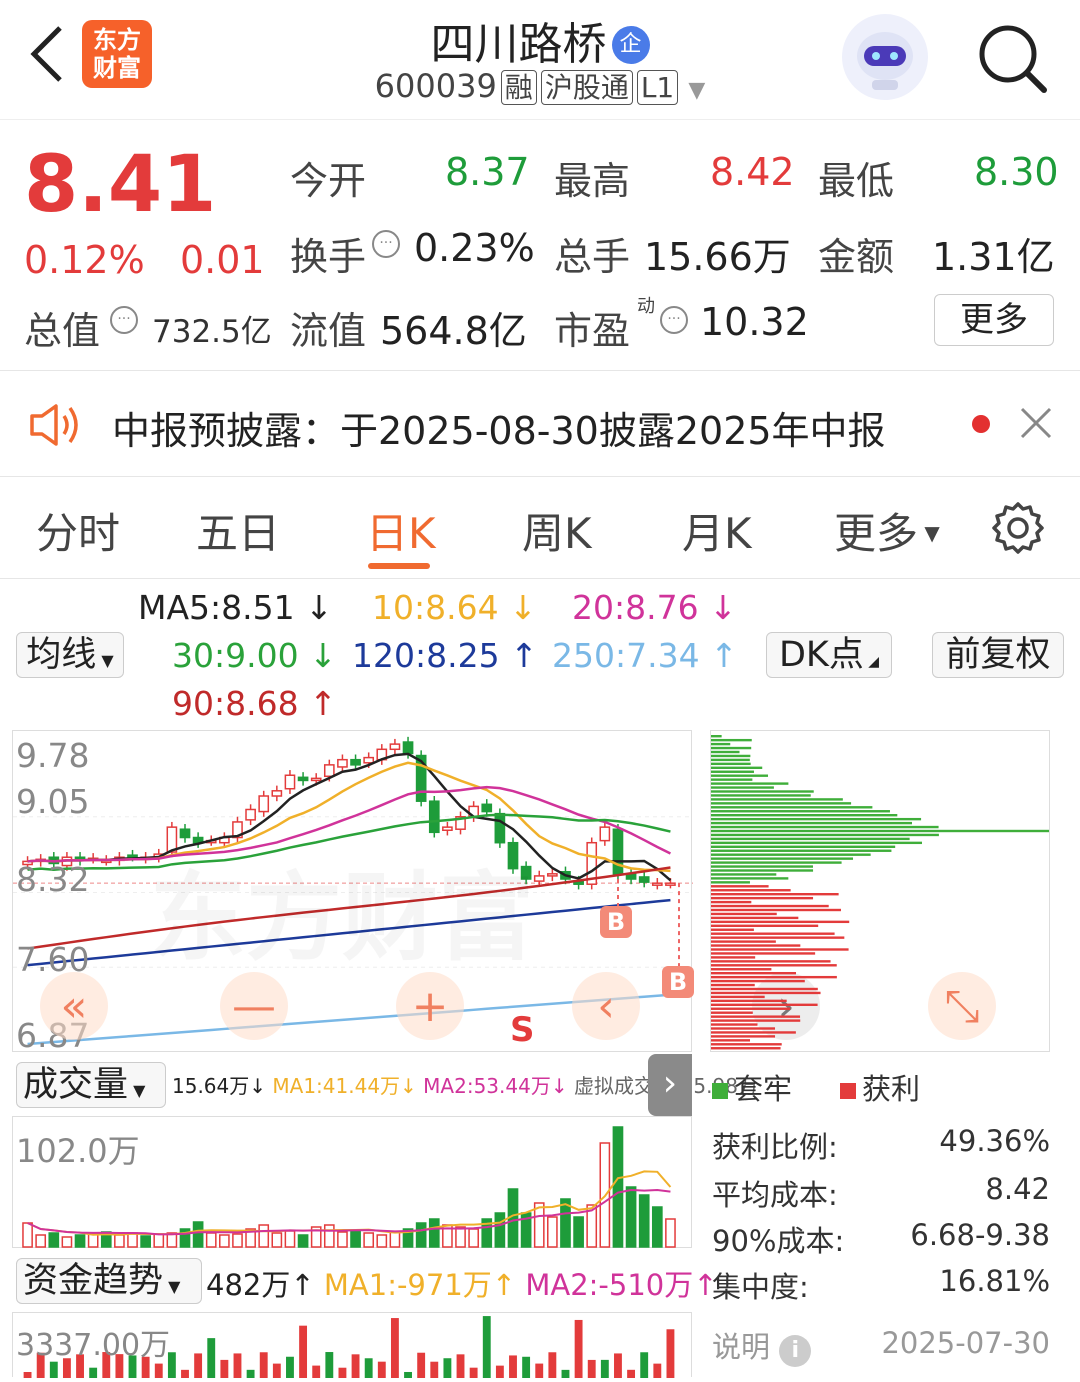 Image resolution: width=1080 pixels, height=1382 pixels. Describe the element at coordinates (1017, 1189) in the screenshot. I see `avg-cost-value: 8.42` at that location.